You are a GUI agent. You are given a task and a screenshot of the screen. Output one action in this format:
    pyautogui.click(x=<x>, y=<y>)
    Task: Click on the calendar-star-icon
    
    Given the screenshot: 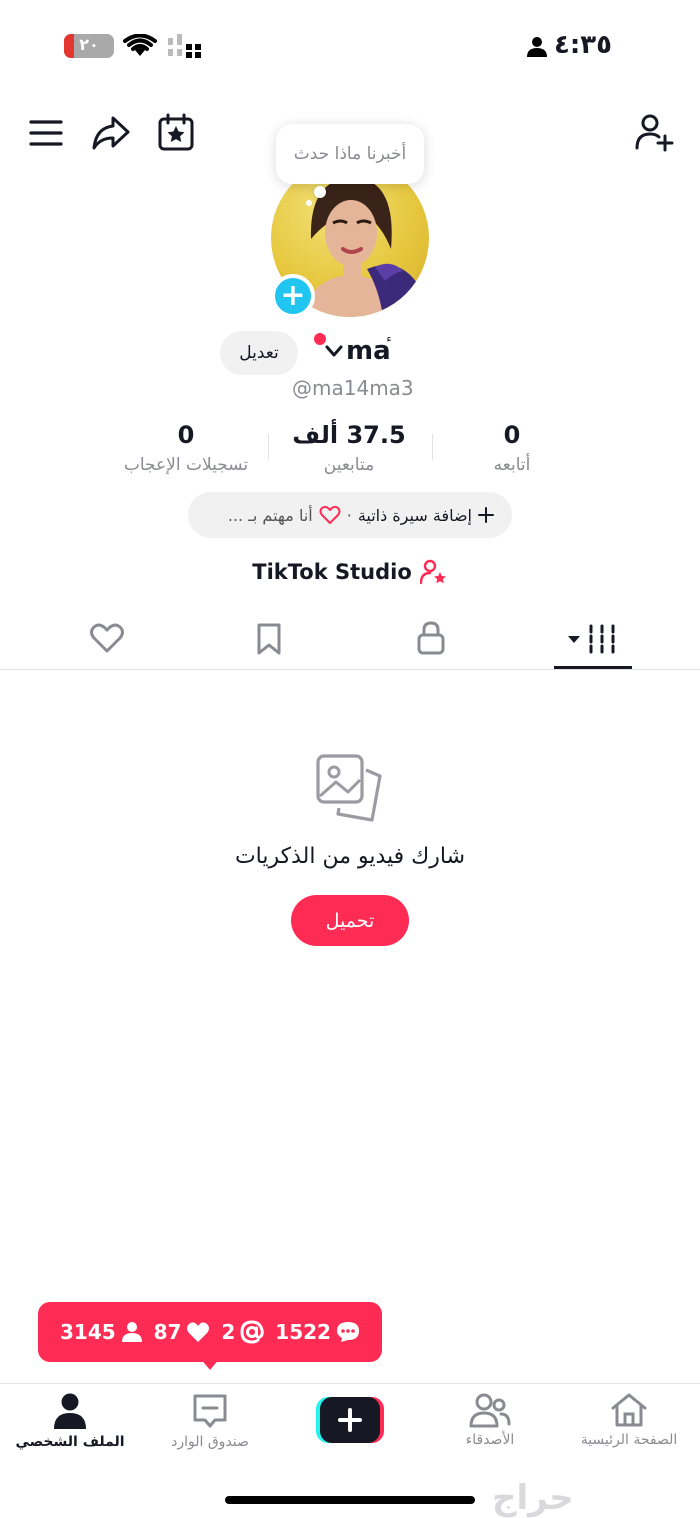 What is the action you would take?
    pyautogui.click(x=176, y=132)
    